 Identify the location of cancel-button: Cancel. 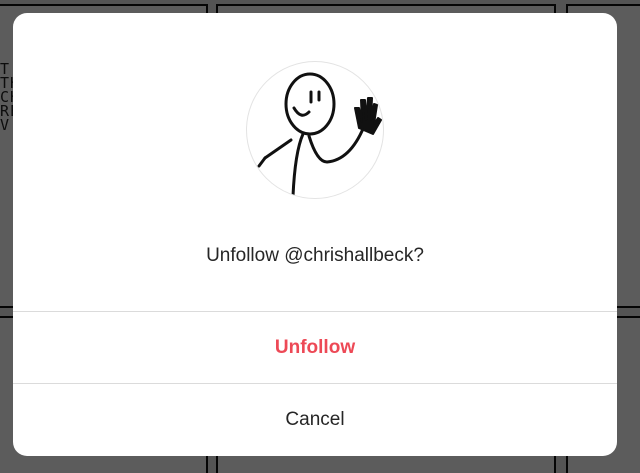
(315, 419).